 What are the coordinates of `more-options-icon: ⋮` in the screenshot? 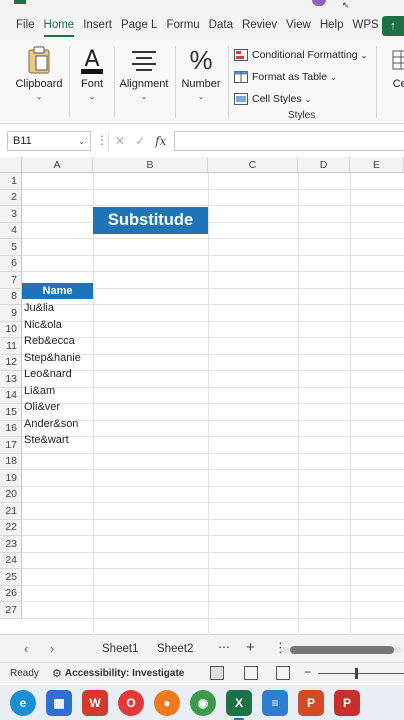 It's located at (102, 140).